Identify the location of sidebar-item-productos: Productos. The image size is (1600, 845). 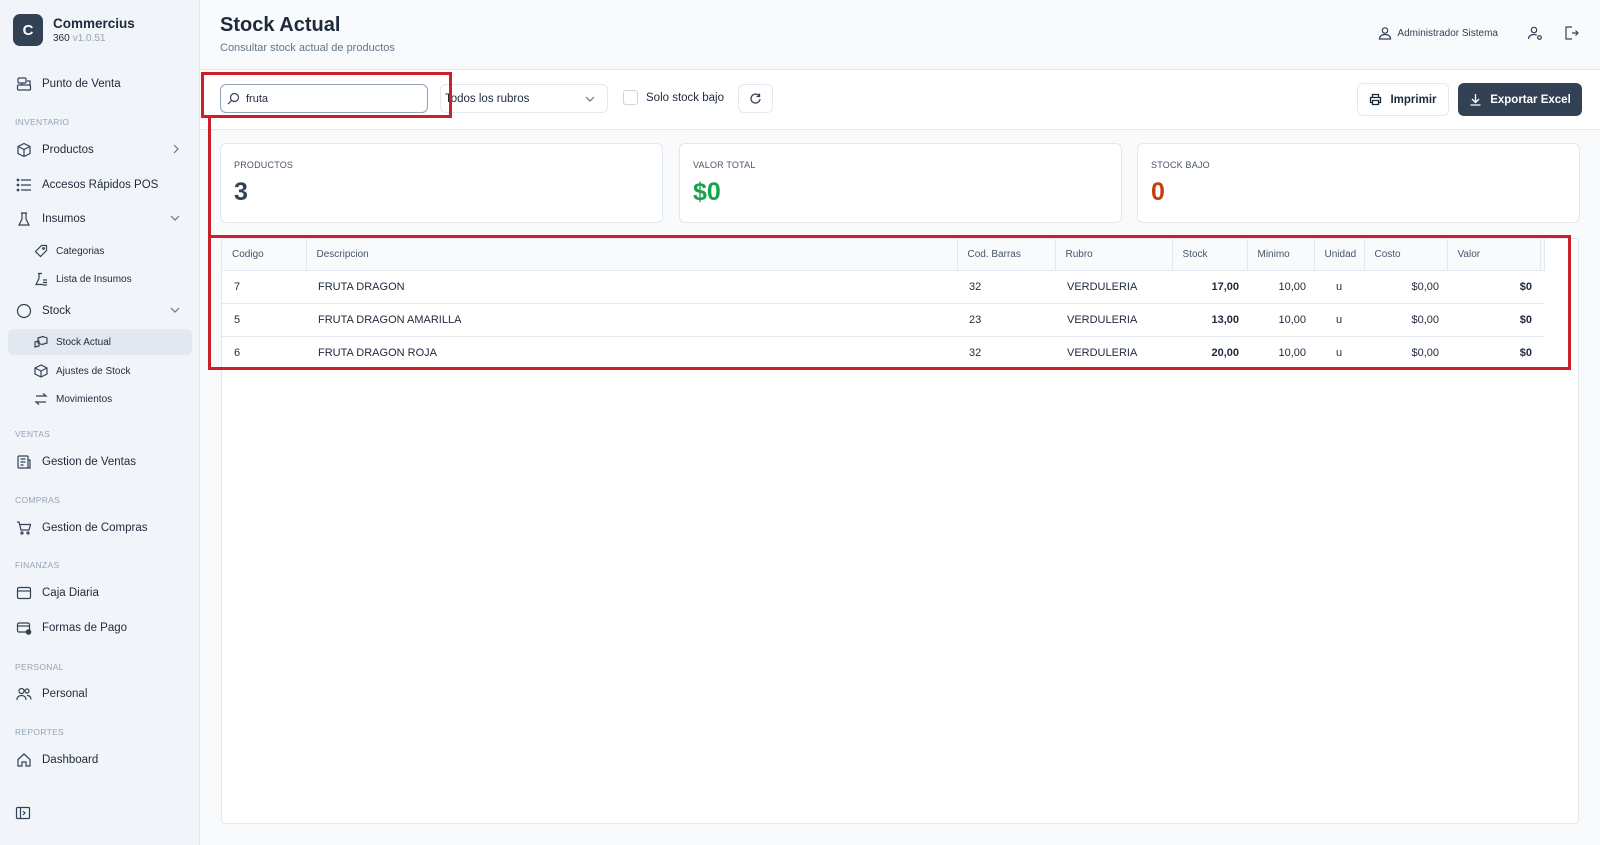
(100, 150).